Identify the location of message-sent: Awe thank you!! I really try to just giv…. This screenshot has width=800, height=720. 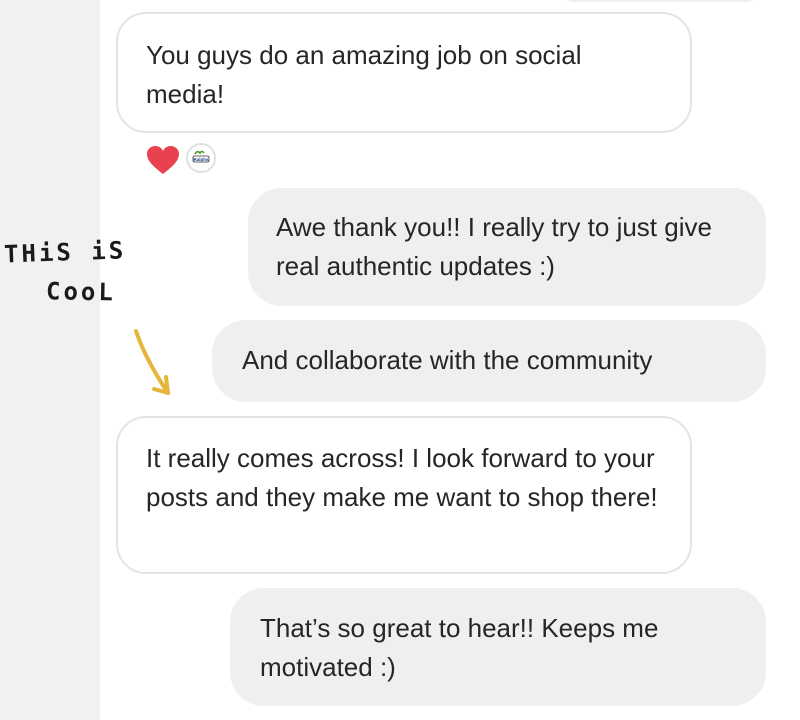
(507, 247).